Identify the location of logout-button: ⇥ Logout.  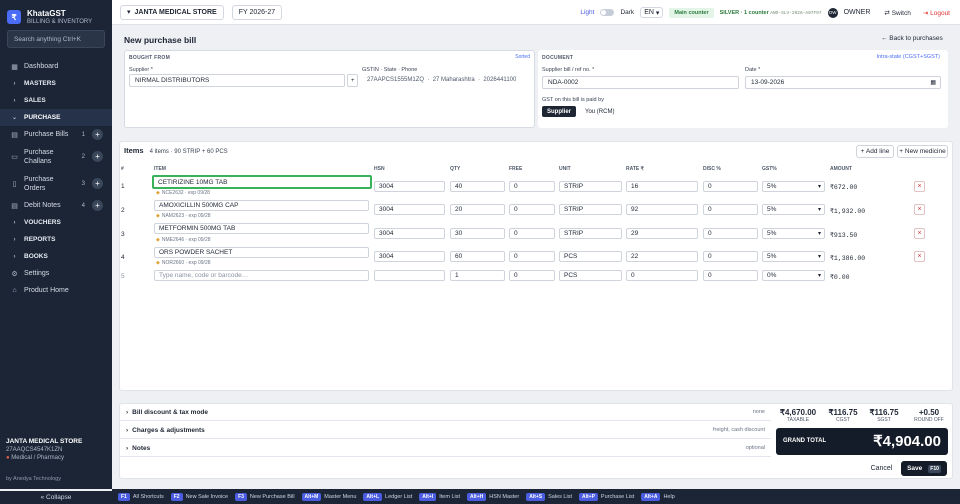
(936, 13).